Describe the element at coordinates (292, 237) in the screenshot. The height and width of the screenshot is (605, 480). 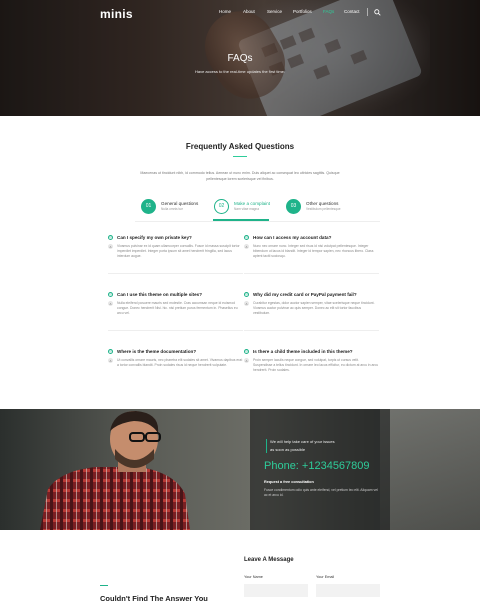
I see `faq-question: How can I access my account data?` at that location.